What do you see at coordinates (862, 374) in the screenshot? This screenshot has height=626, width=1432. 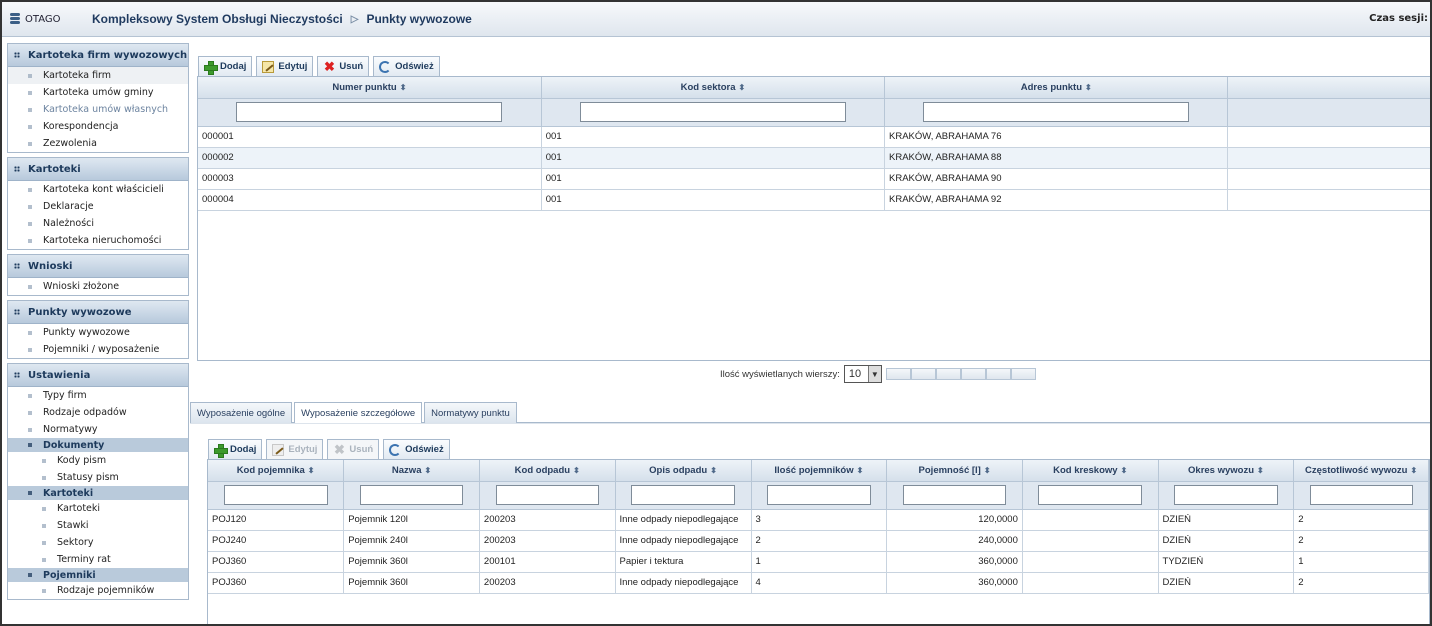 I see `rows-per-page-select: 10 ▼` at bounding box center [862, 374].